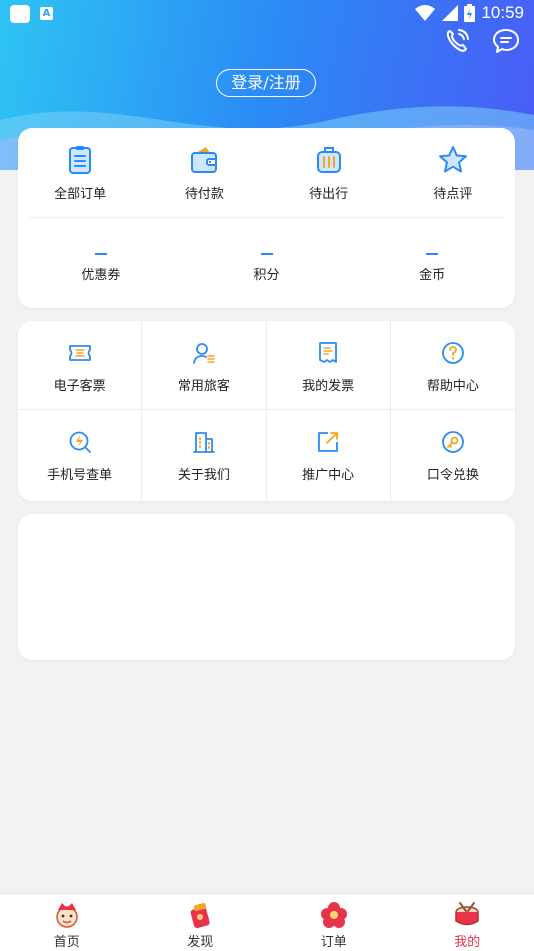  Describe the element at coordinates (101, 273) in the screenshot. I see `coupons-label: 优惠券` at that location.